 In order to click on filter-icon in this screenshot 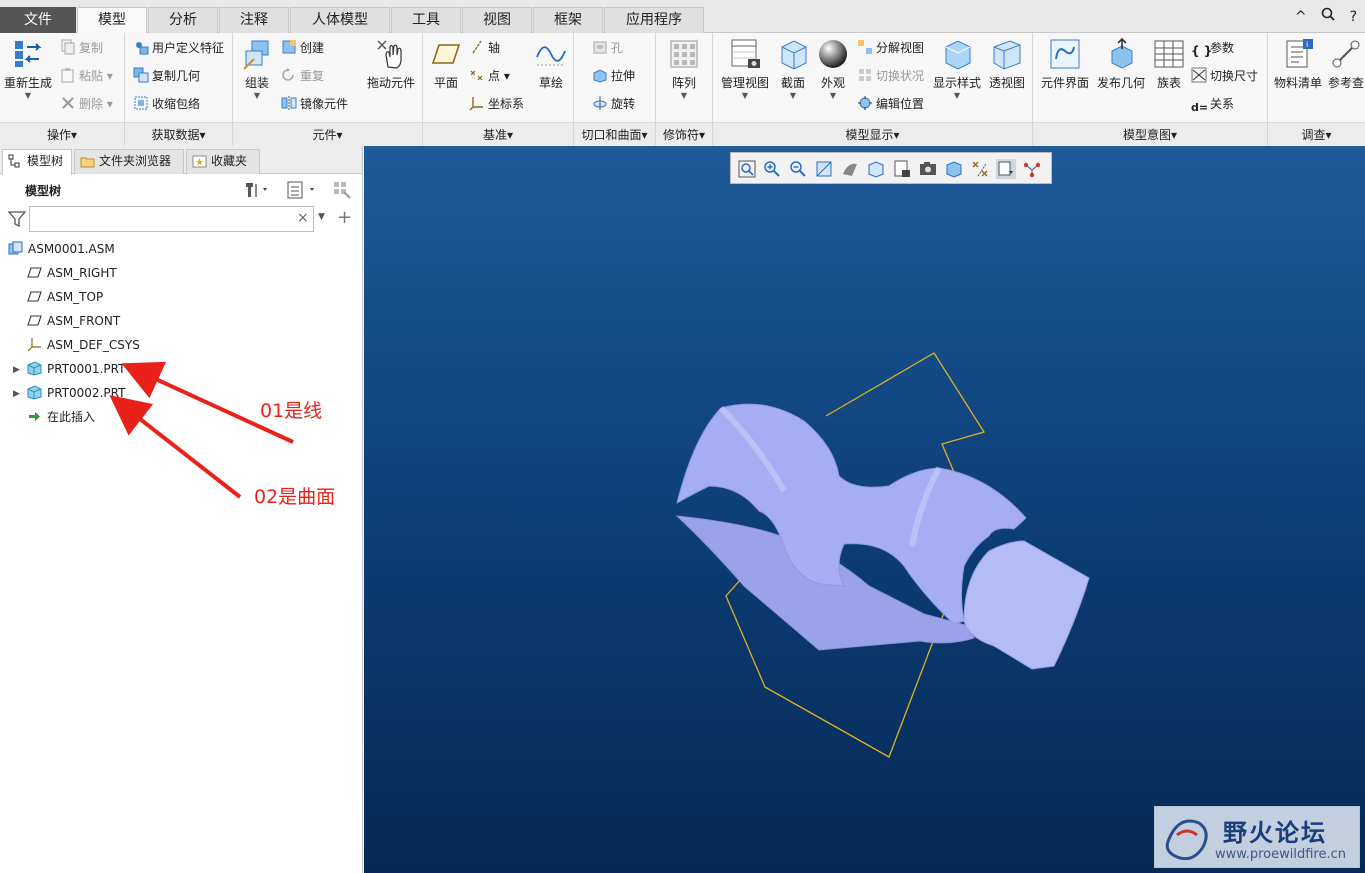, I will do `click(17, 220)`.